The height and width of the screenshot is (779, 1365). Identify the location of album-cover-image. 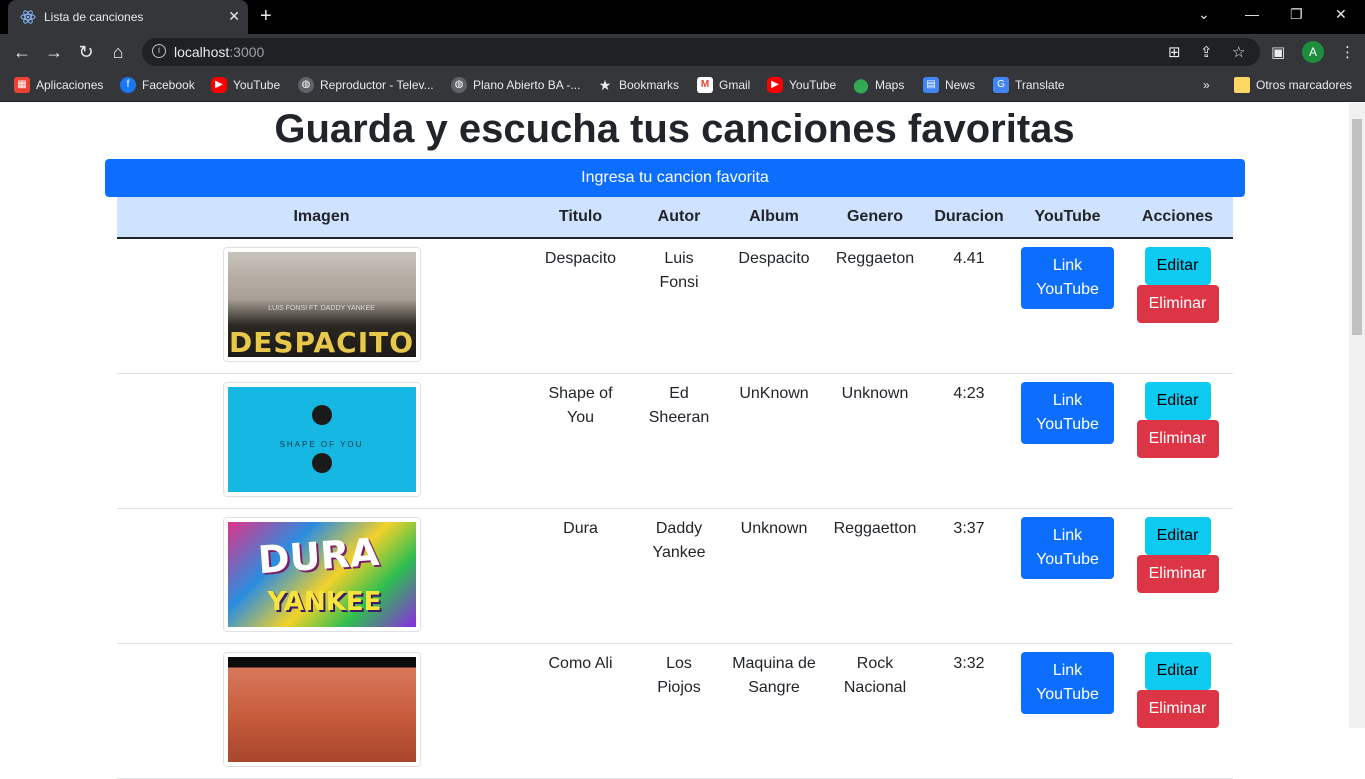
(321, 709).